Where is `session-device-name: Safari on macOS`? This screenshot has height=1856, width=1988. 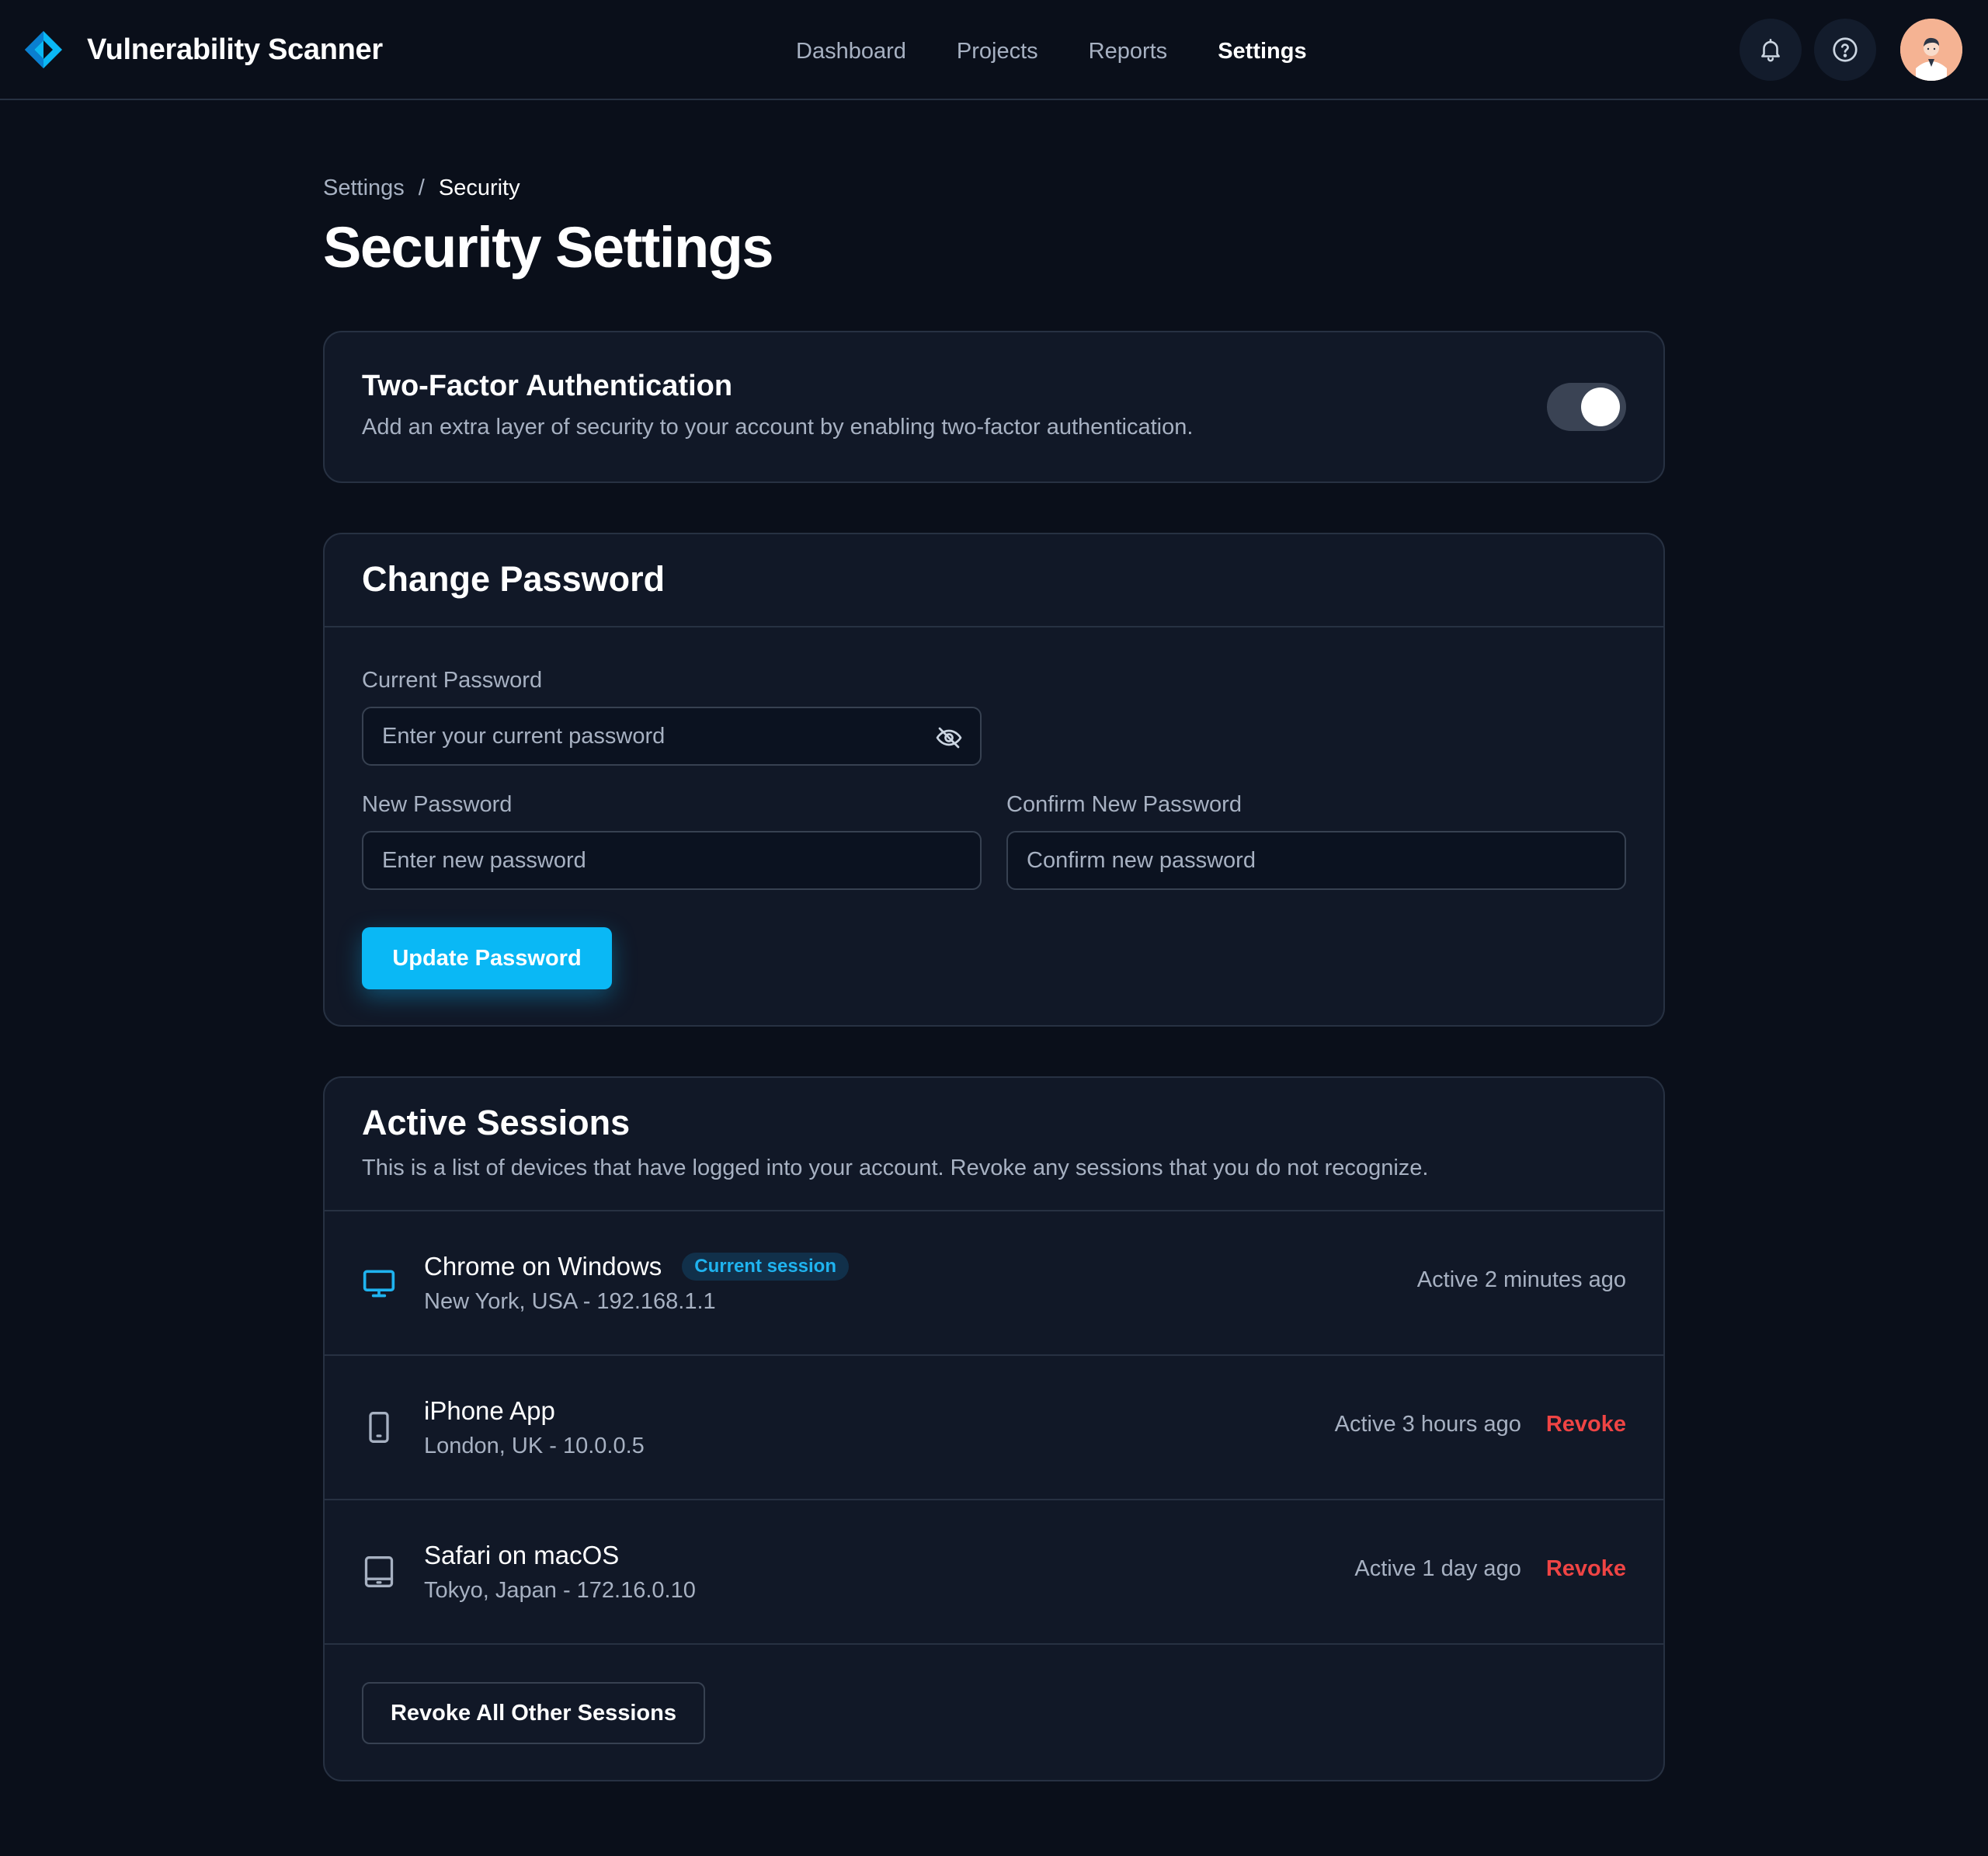 session-device-name: Safari on macOS is located at coordinates (522, 1555).